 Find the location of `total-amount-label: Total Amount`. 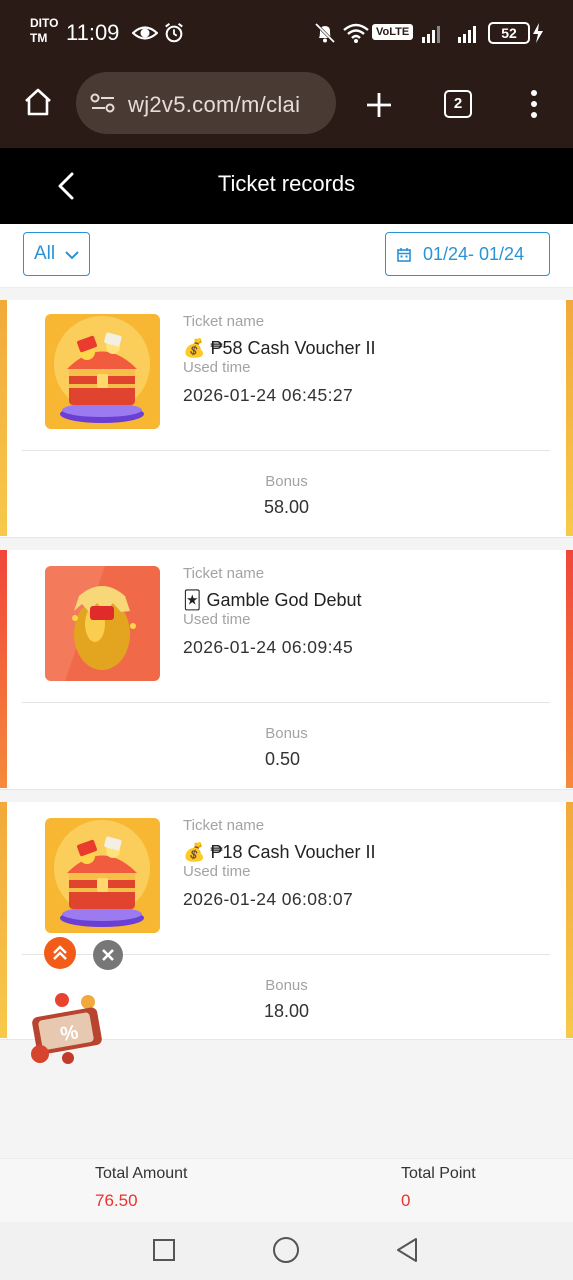

total-amount-label: Total Amount is located at coordinates (141, 1173).